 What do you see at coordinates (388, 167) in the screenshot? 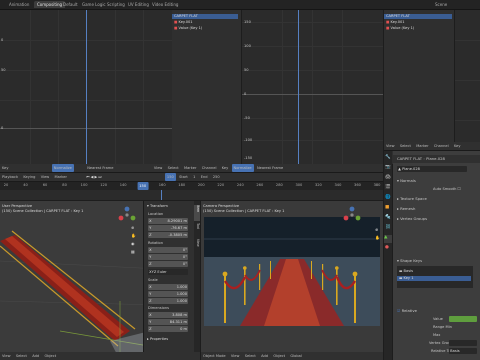
I see `render-icon: 📷` at bounding box center [388, 167].